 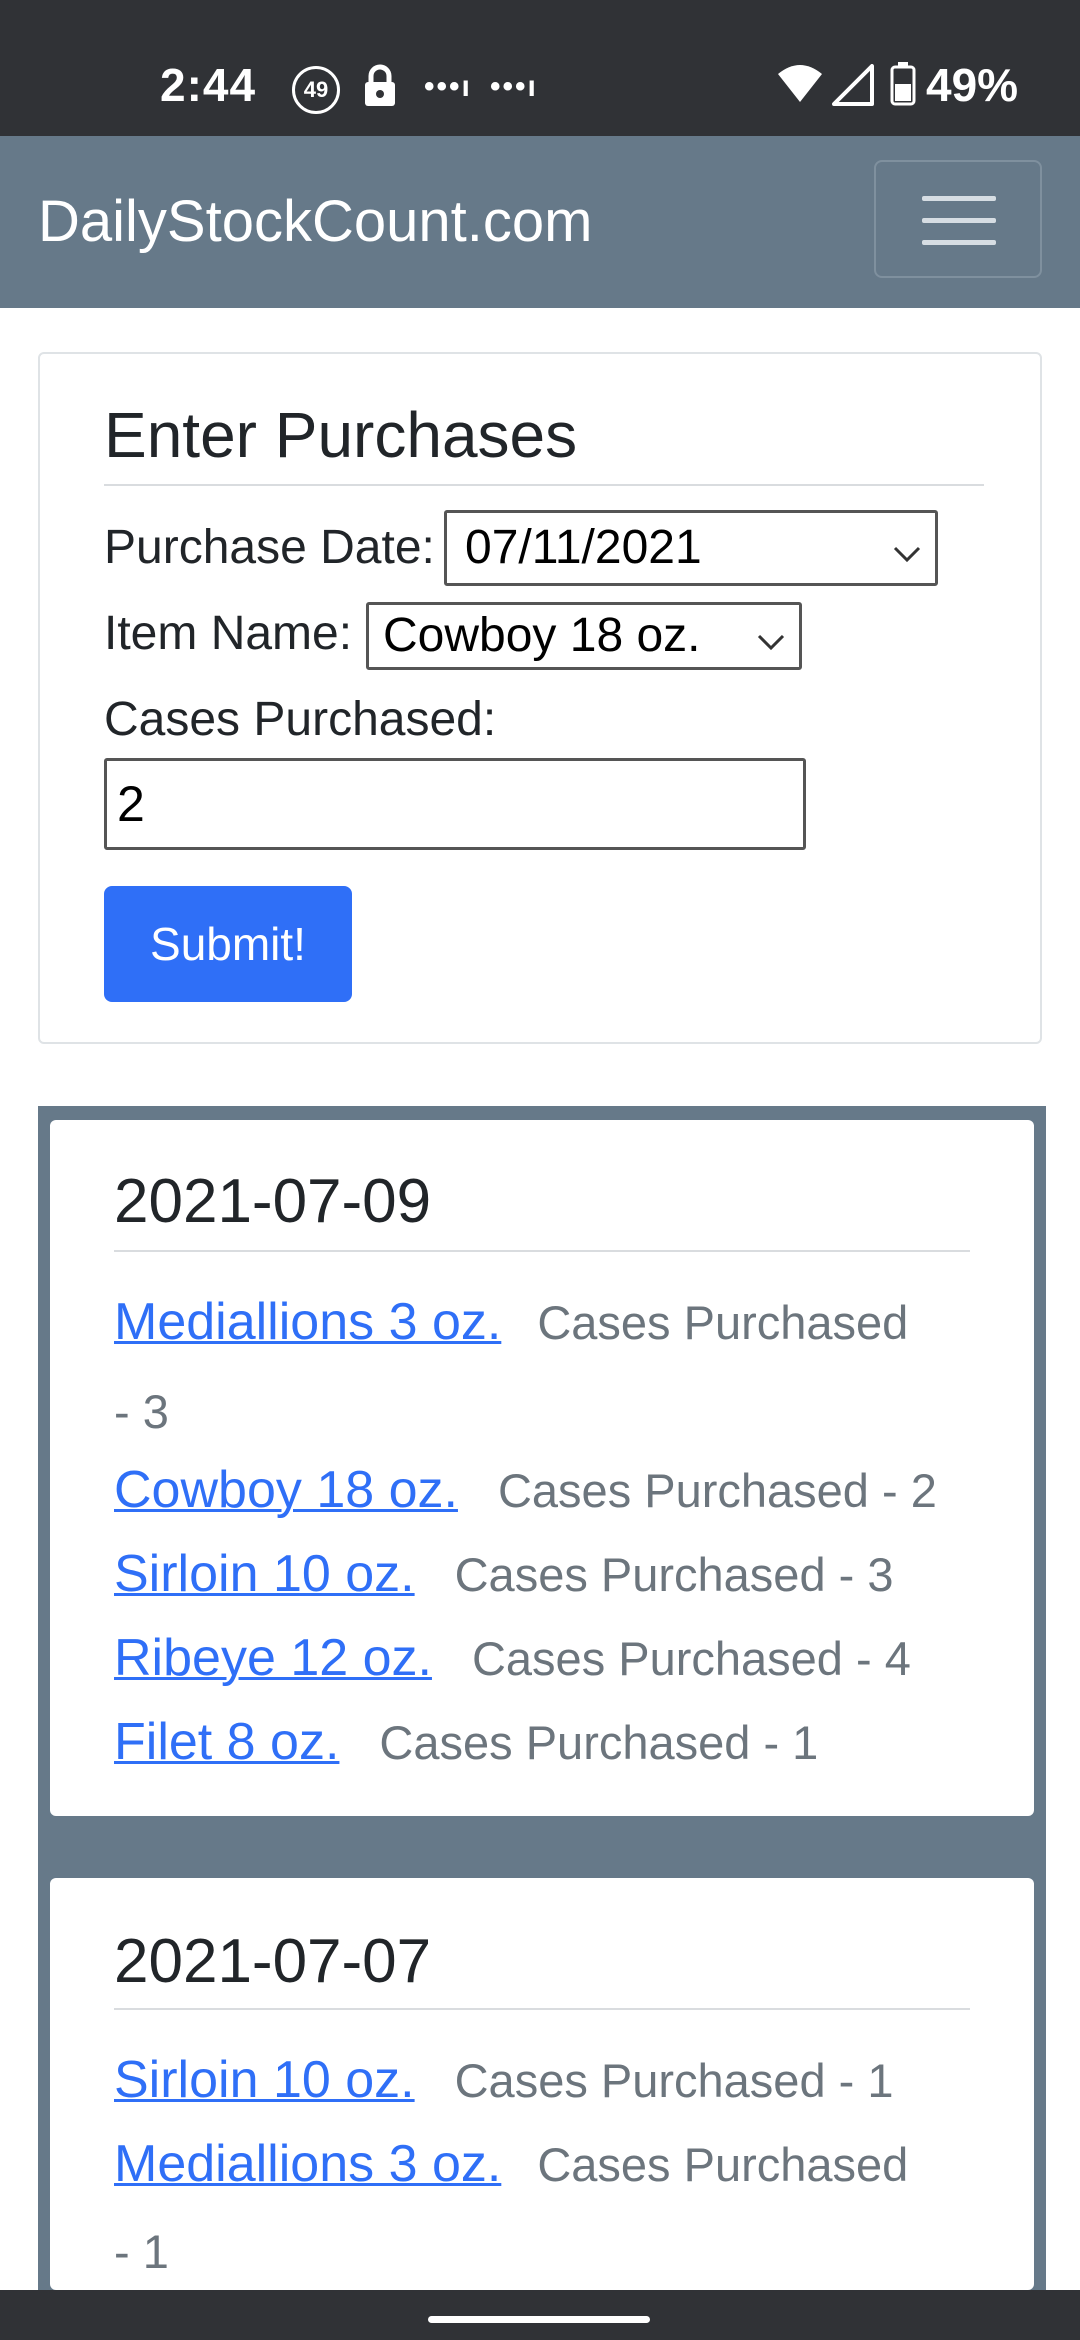 I want to click on item-link: Cowboy 18 oz., so click(x=286, y=1490).